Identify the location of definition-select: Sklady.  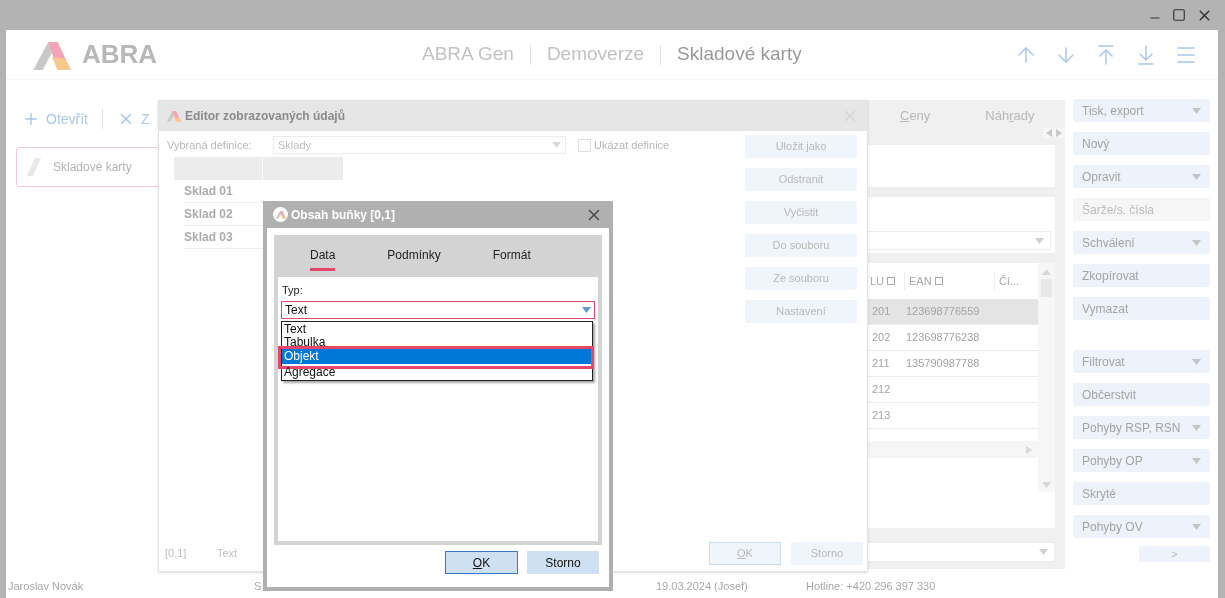
(419, 145).